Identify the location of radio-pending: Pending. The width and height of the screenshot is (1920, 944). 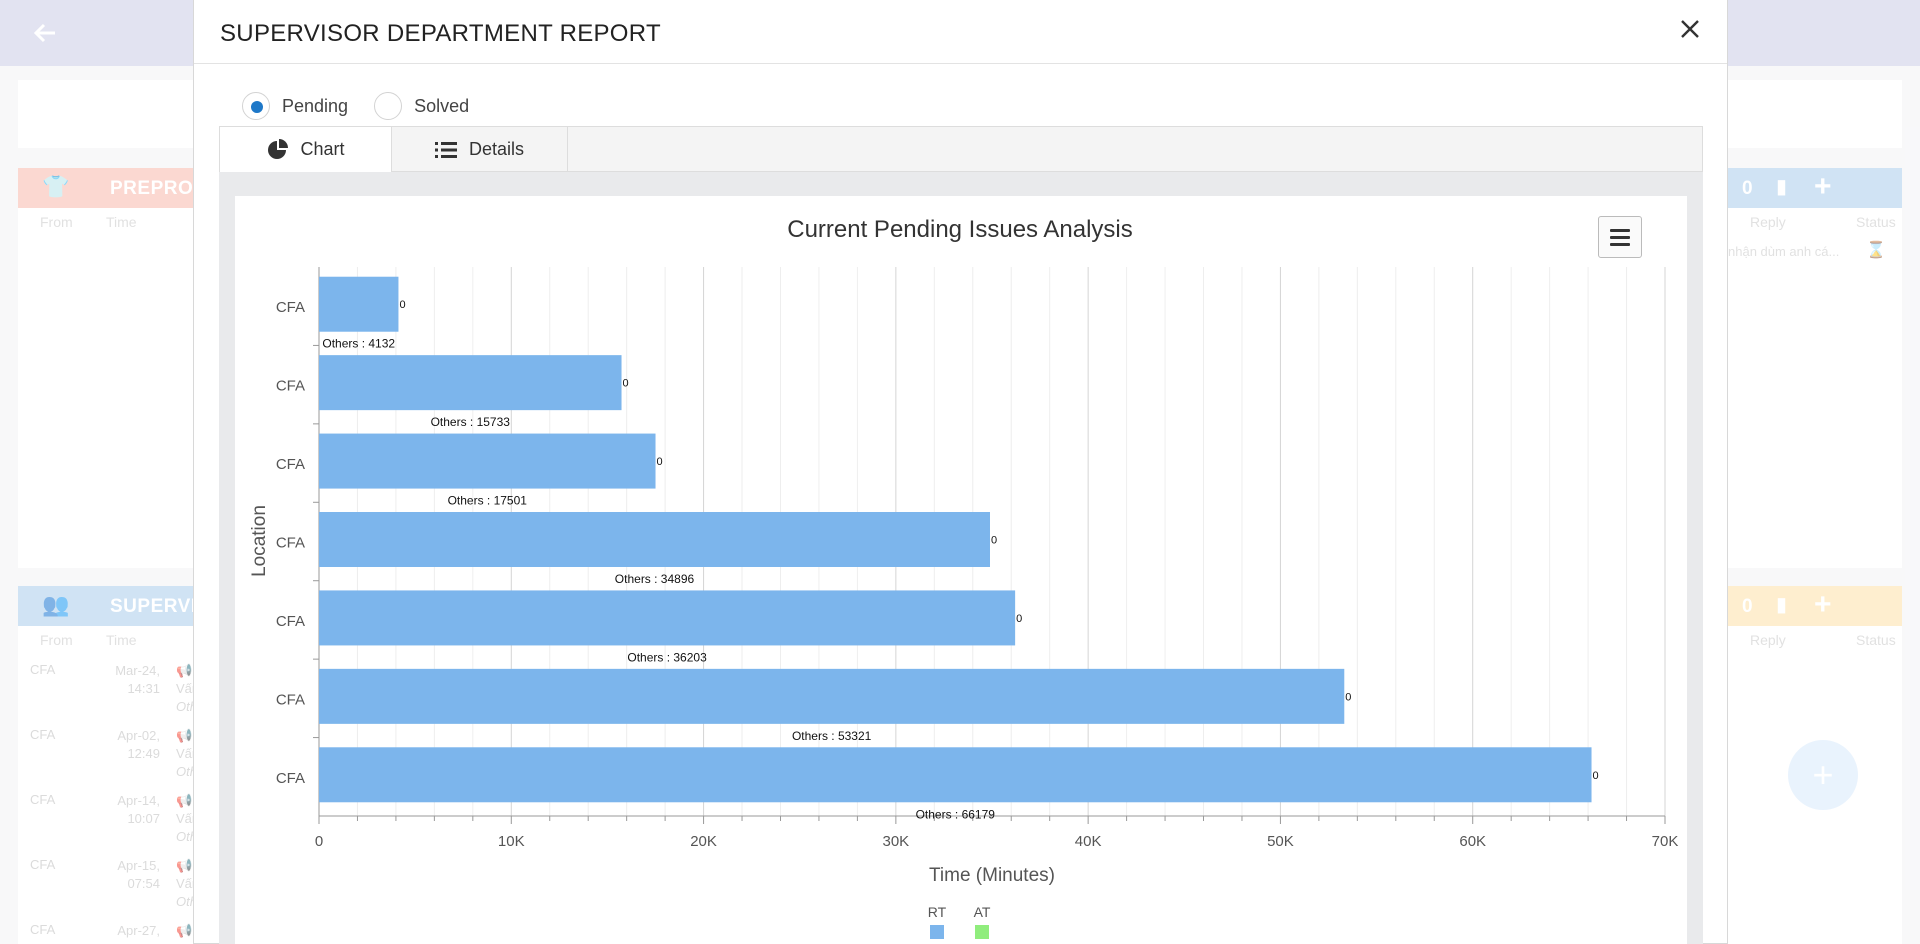
(295, 106).